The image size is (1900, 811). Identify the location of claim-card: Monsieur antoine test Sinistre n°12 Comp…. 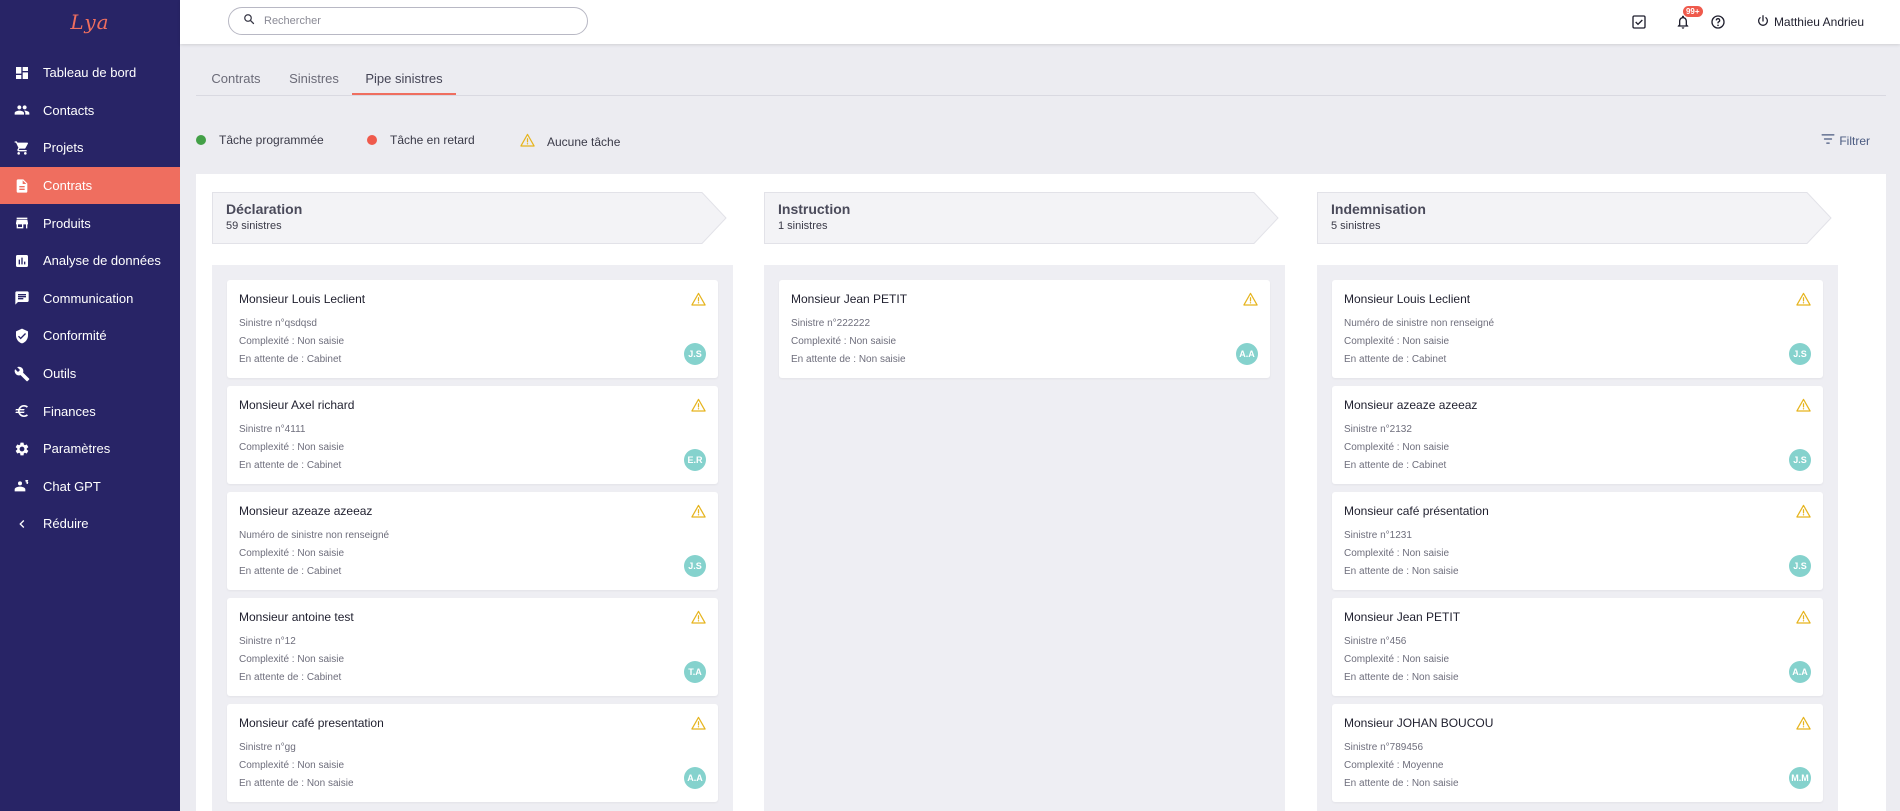
(472, 647).